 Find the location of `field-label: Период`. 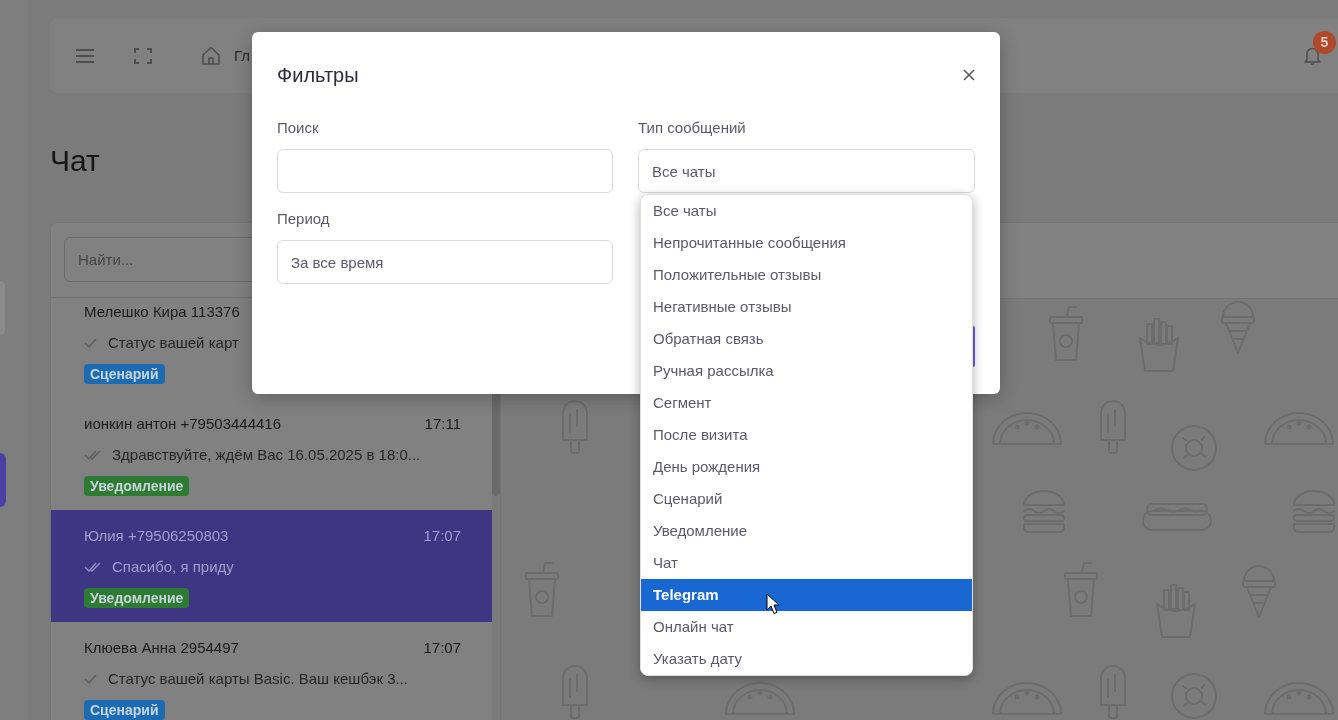

field-label: Период is located at coordinates (304, 219).